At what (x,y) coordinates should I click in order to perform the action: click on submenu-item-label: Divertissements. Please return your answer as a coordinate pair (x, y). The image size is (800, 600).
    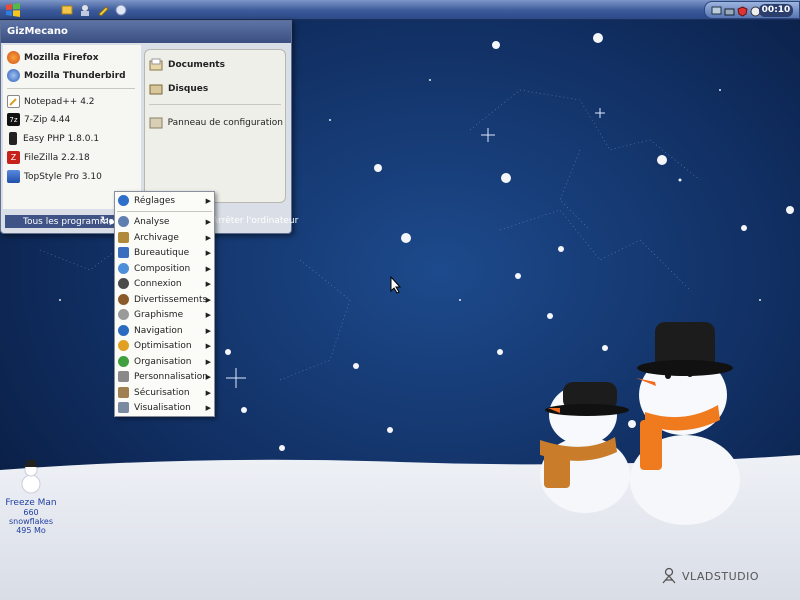
    Looking at the image, I should click on (171, 299).